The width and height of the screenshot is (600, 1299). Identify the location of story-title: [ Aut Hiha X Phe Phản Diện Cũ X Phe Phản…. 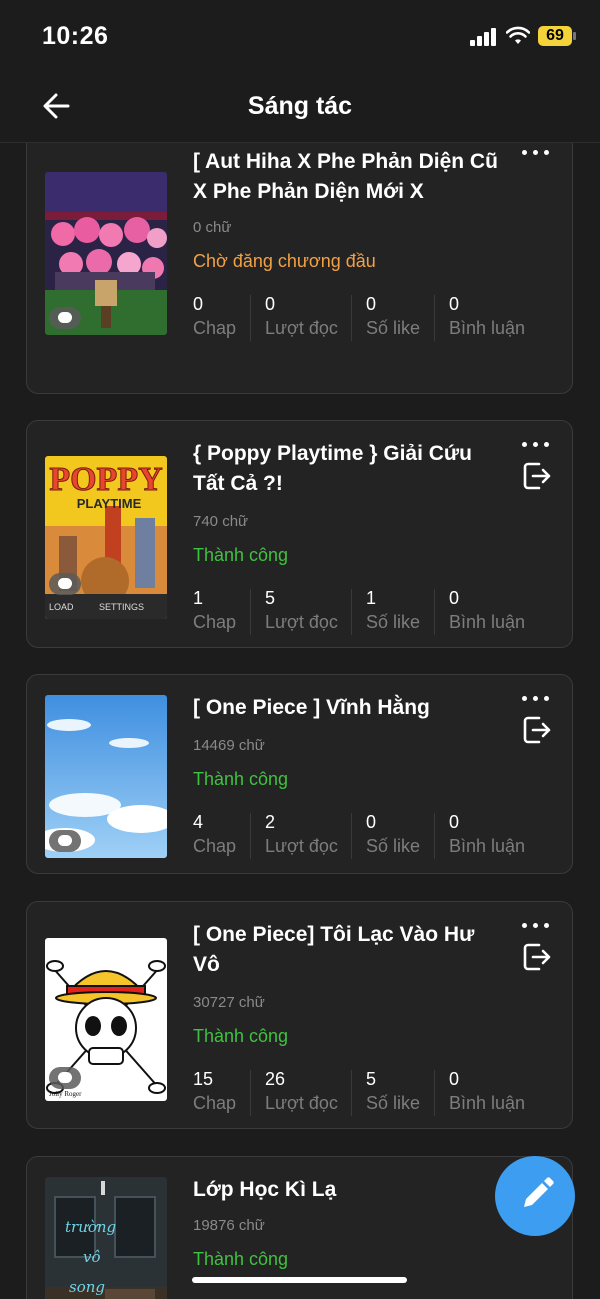
(345, 176).